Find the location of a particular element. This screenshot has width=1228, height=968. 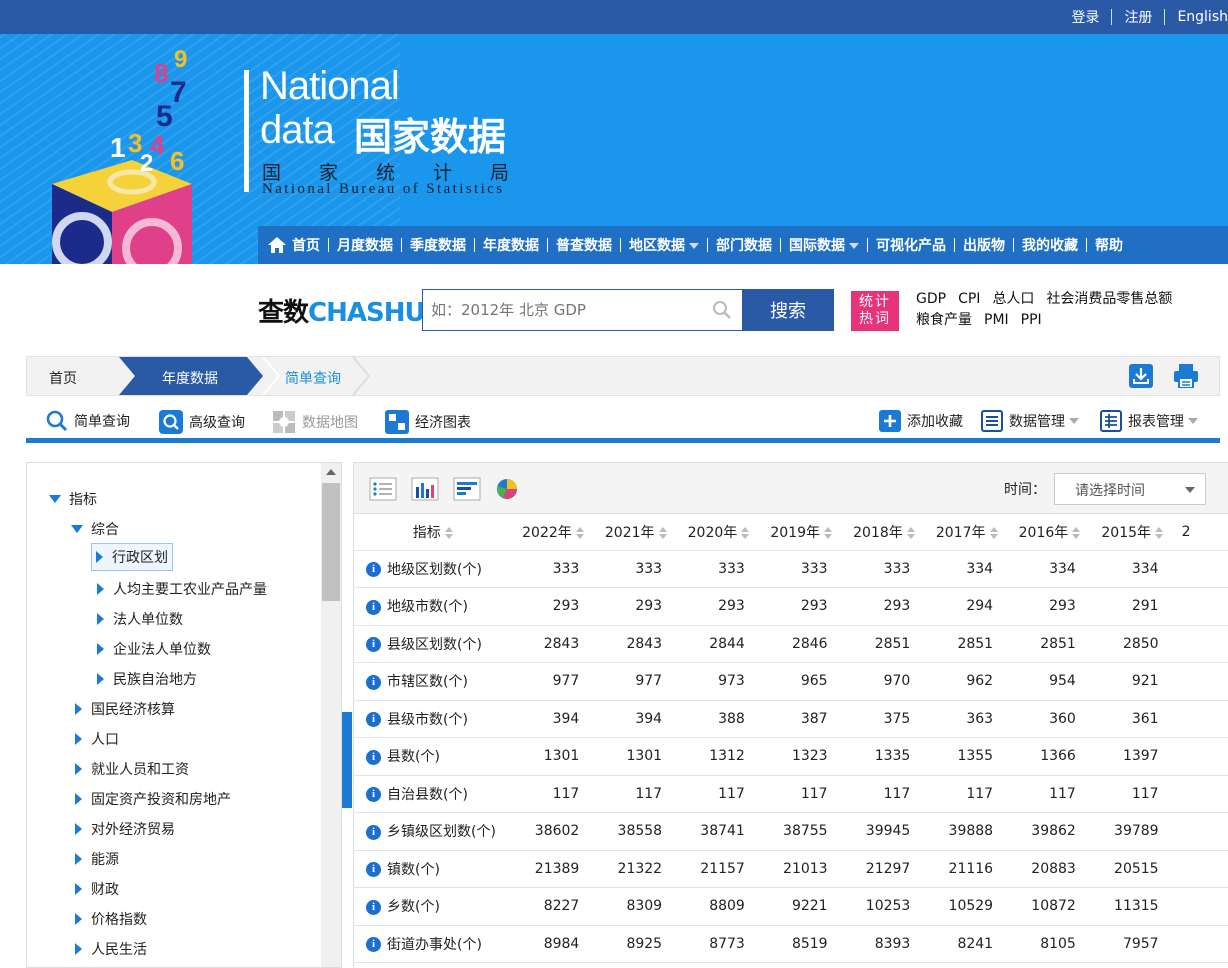

indicator-cell: i 乡数(个) is located at coordinates (433, 906).